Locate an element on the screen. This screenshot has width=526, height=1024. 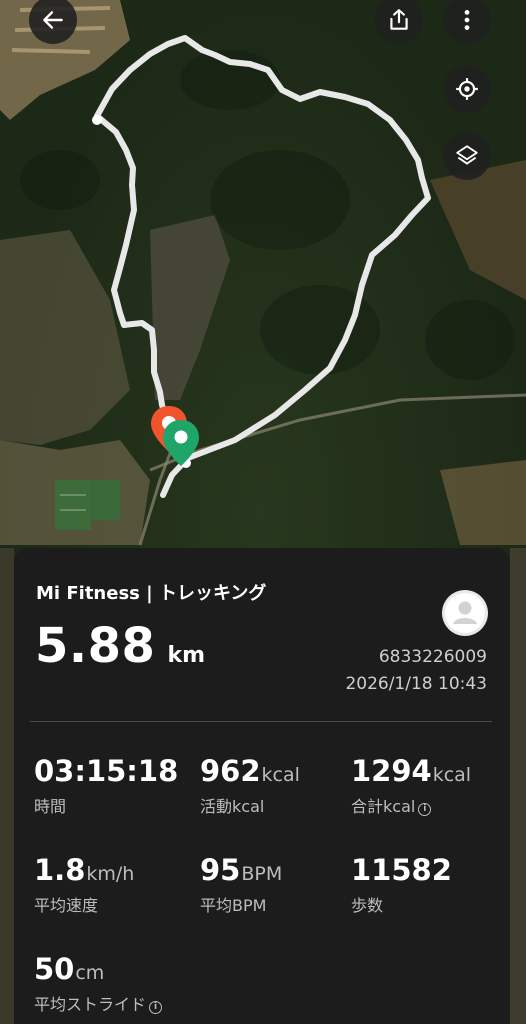
stat-value: 11582 is located at coordinates (401, 870).